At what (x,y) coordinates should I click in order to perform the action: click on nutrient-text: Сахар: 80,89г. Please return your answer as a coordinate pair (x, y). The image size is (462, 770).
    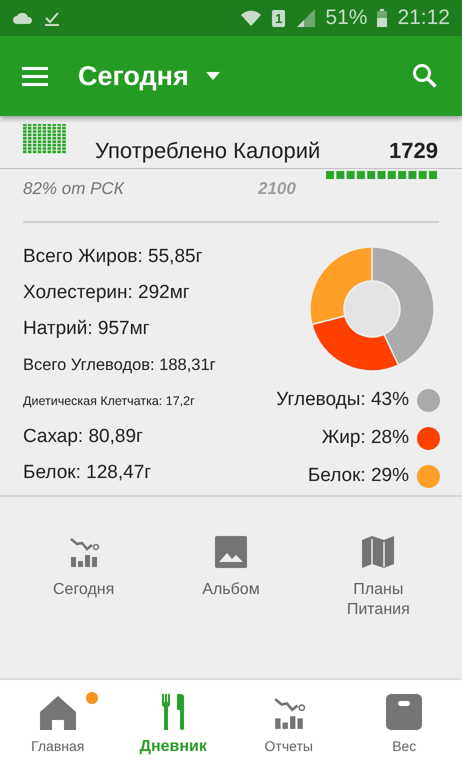
    Looking at the image, I should click on (83, 437).